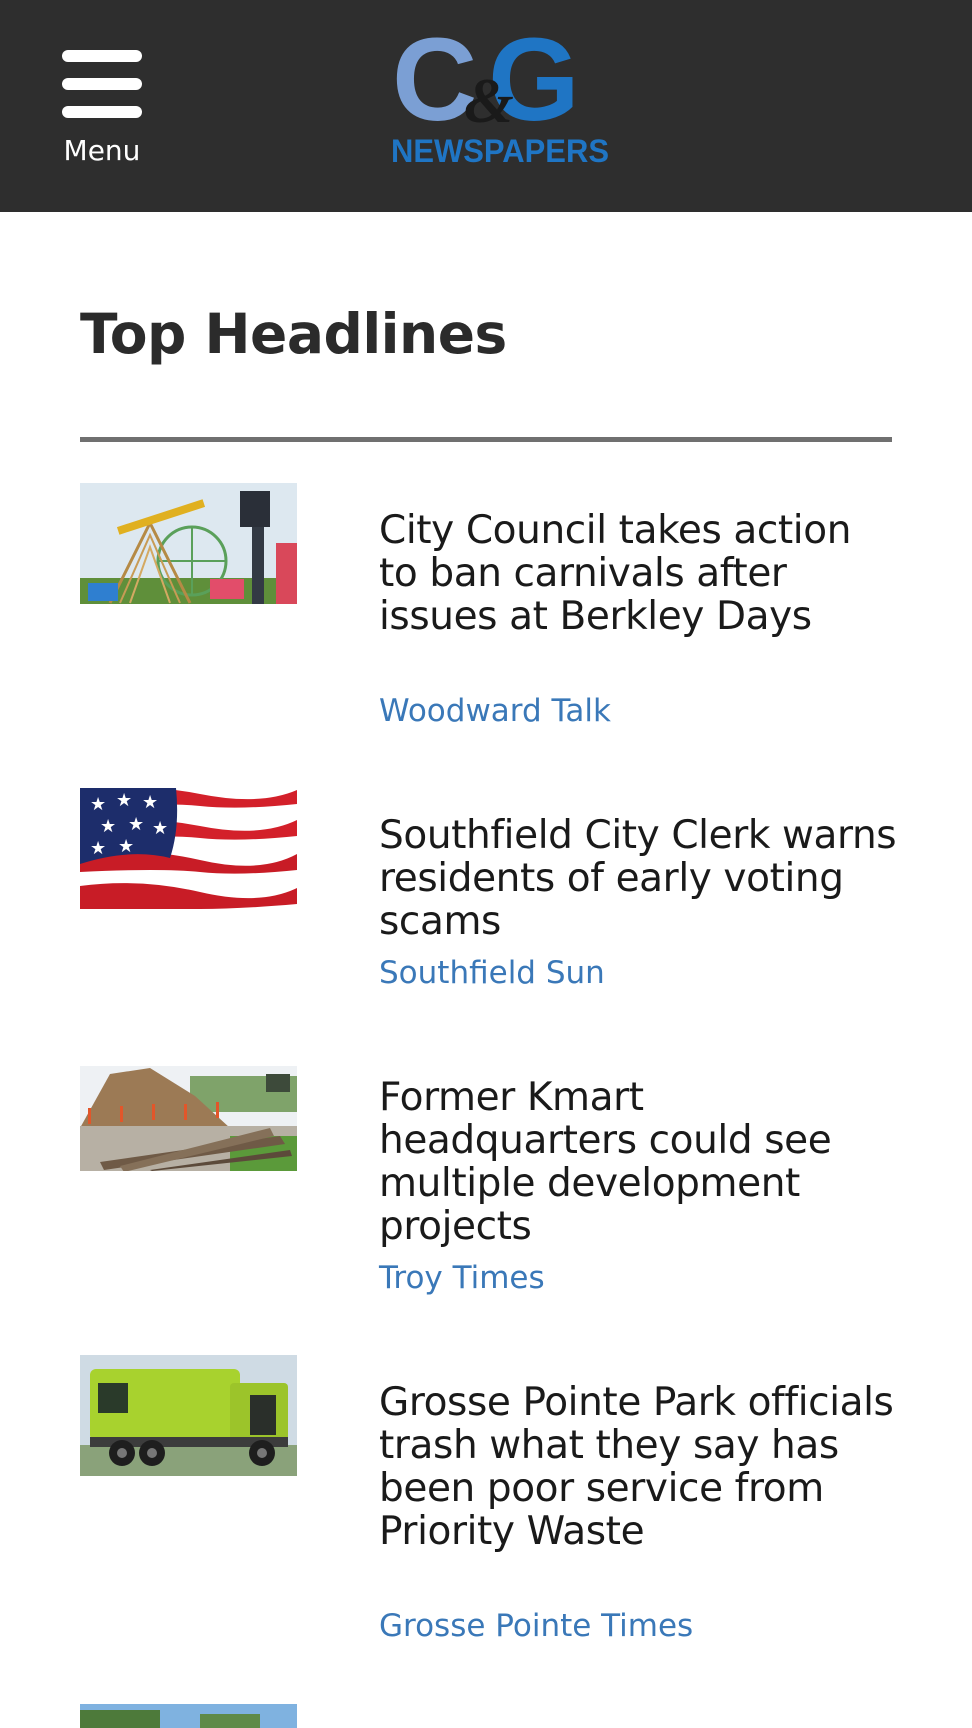  I want to click on garbage-truck-photo, so click(188, 1415).